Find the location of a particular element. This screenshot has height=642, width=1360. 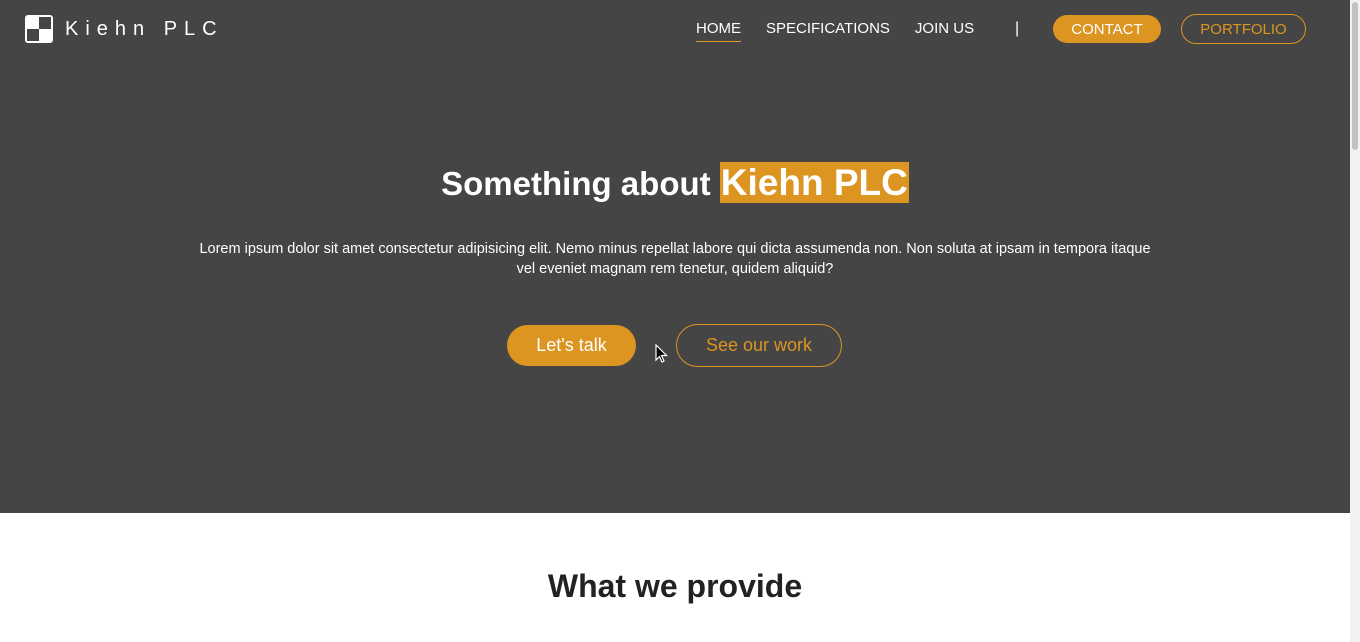

see-our-work-button: See our work is located at coordinates (759, 345).